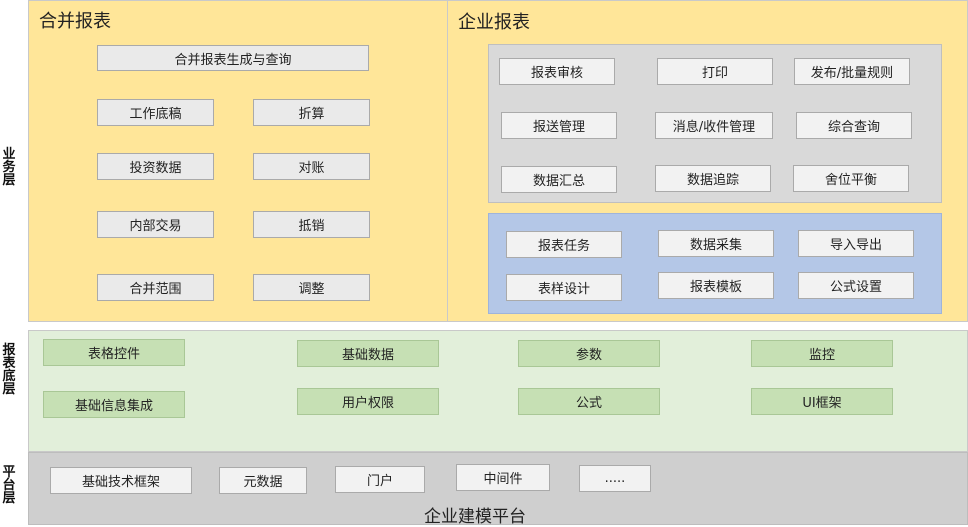 Image resolution: width=968 pixels, height=527 pixels. Describe the element at coordinates (155, 287) in the screenshot. I see `consolidated-item: 合并范围` at that location.